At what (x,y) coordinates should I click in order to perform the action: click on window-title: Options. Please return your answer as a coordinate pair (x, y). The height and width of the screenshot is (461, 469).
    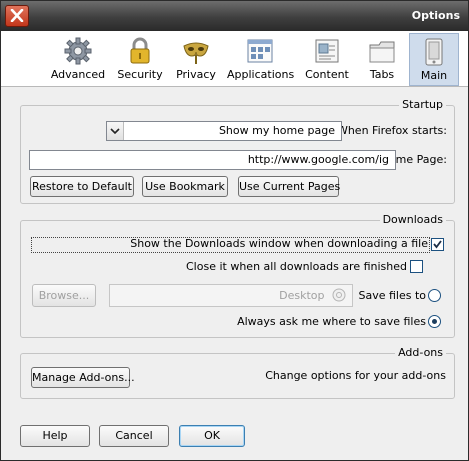
    Looking at the image, I should click on (435, 15).